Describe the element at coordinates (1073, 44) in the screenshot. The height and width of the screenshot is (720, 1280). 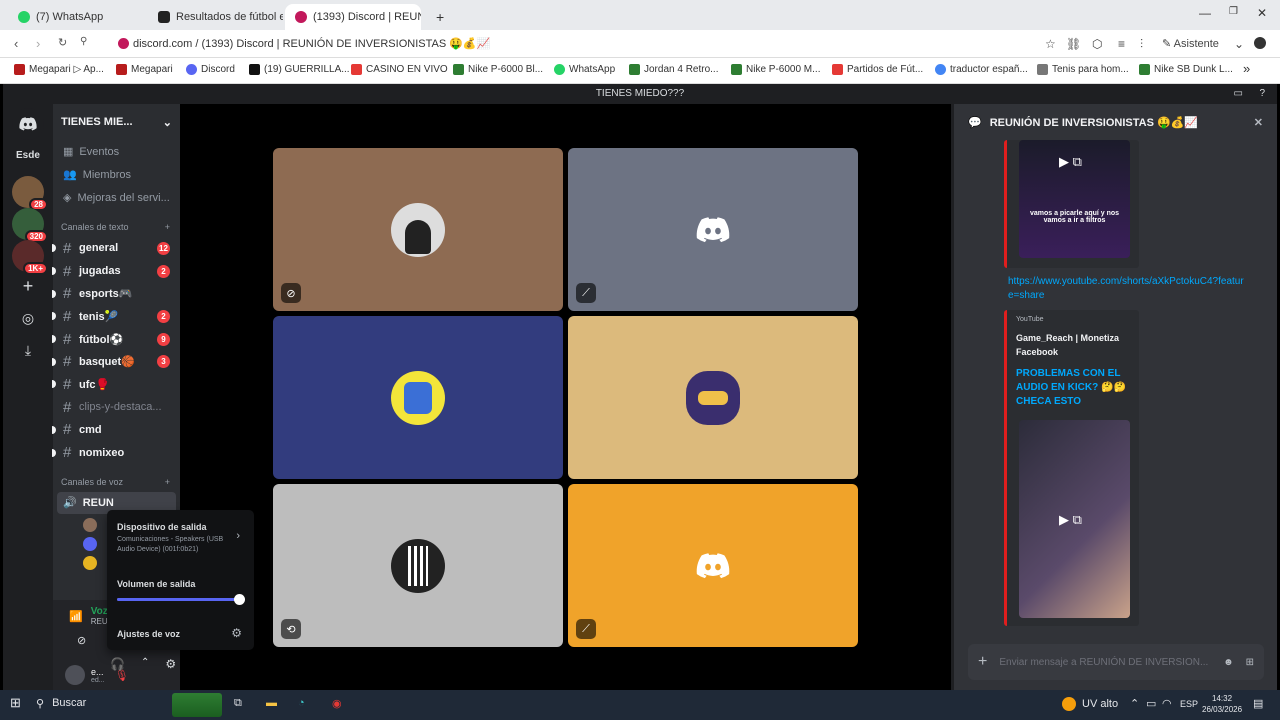
I see `link-icon: ⛓` at that location.